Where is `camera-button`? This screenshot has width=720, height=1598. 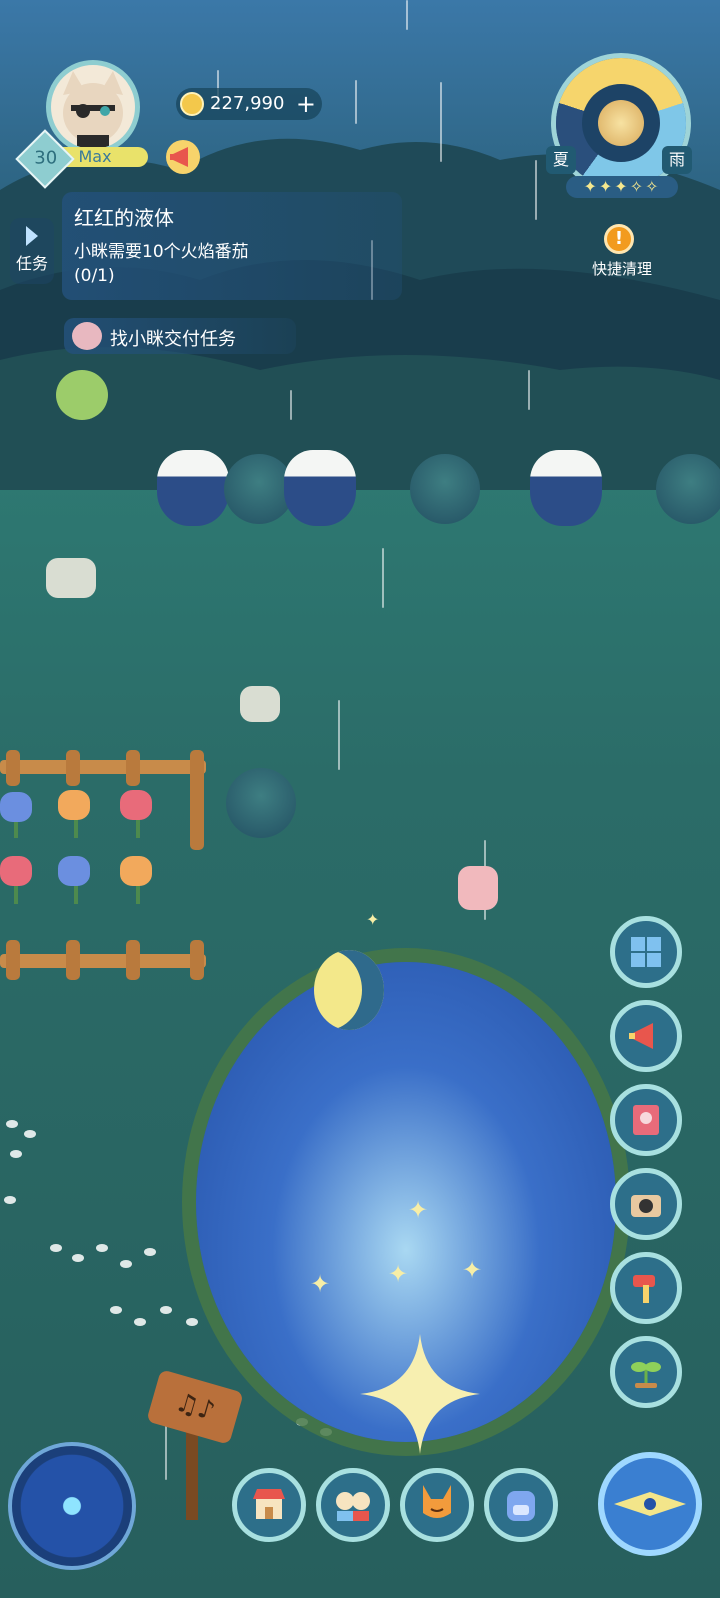
camera-button is located at coordinates (646, 1204).